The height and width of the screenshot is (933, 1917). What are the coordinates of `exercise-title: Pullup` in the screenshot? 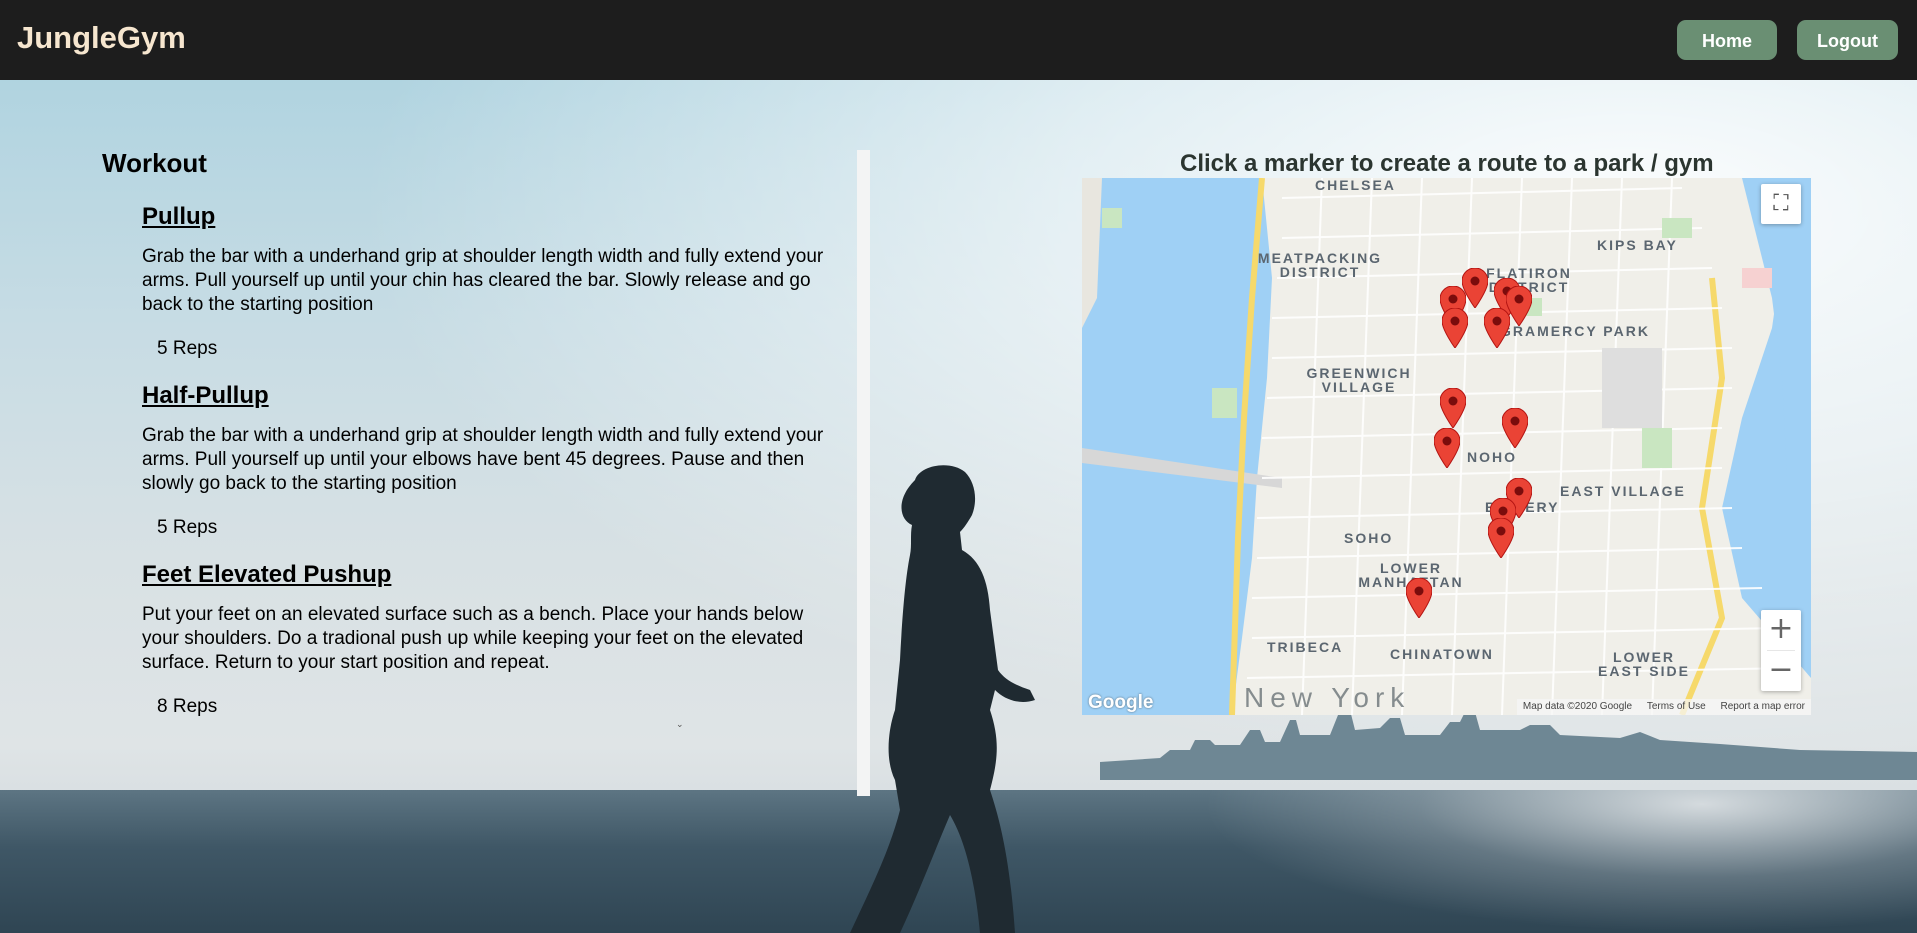 It's located at (178, 217).